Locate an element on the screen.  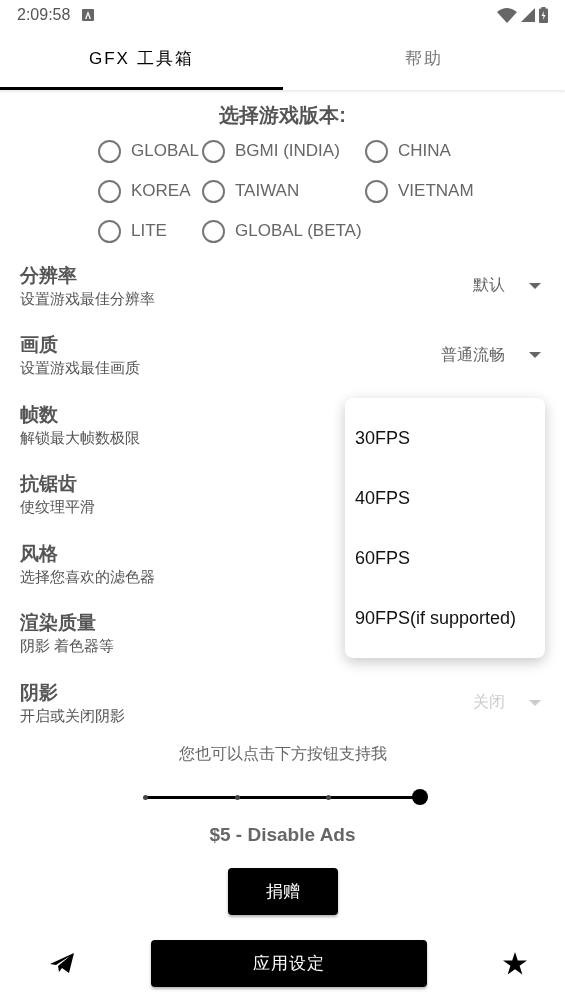
setting-description: 使纹理平滑 is located at coordinates (57, 507).